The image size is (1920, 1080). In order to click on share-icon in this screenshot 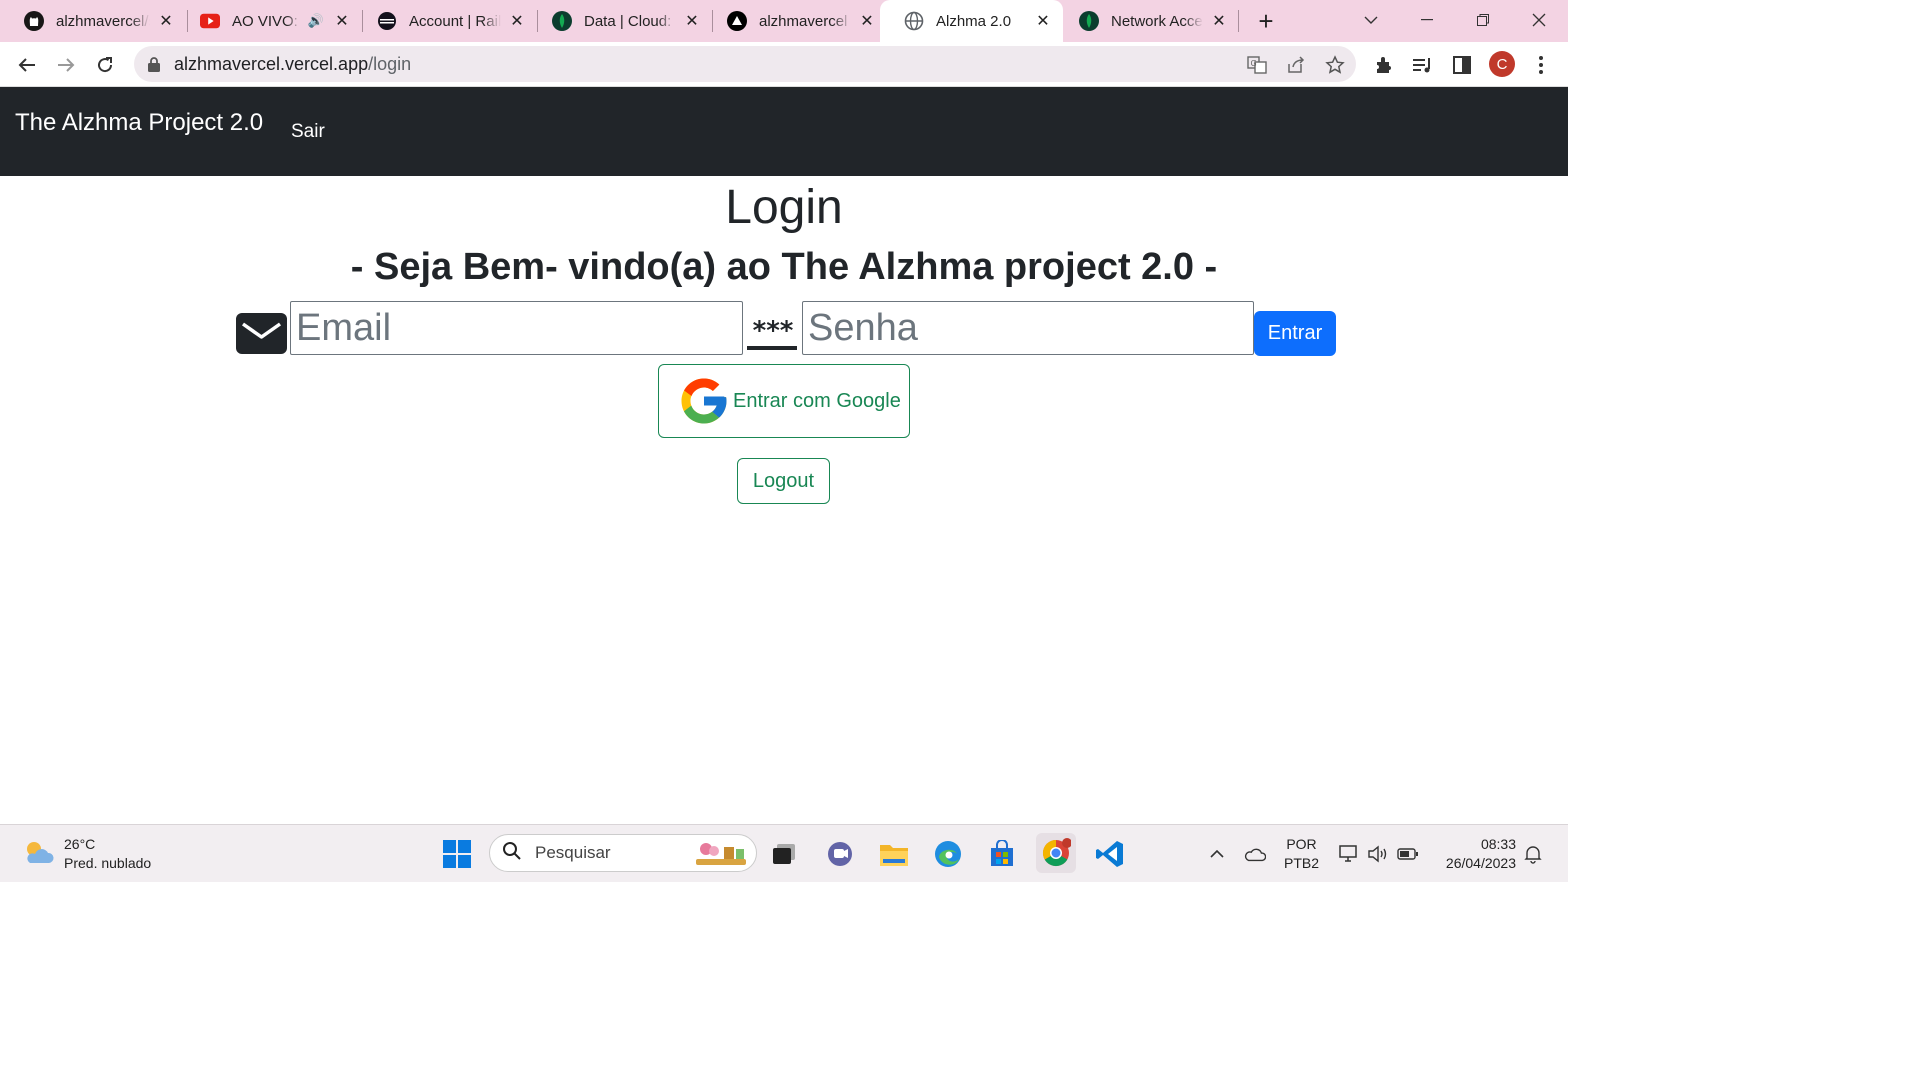, I will do `click(1296, 65)`.